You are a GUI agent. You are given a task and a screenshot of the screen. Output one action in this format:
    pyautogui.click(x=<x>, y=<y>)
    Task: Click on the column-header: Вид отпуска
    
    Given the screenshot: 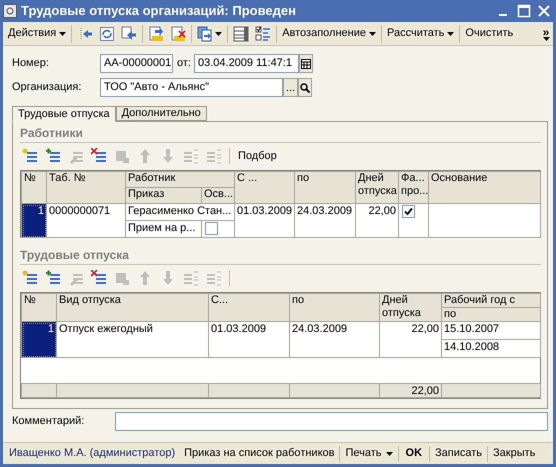 What is the action you would take?
    pyautogui.click(x=132, y=308)
    